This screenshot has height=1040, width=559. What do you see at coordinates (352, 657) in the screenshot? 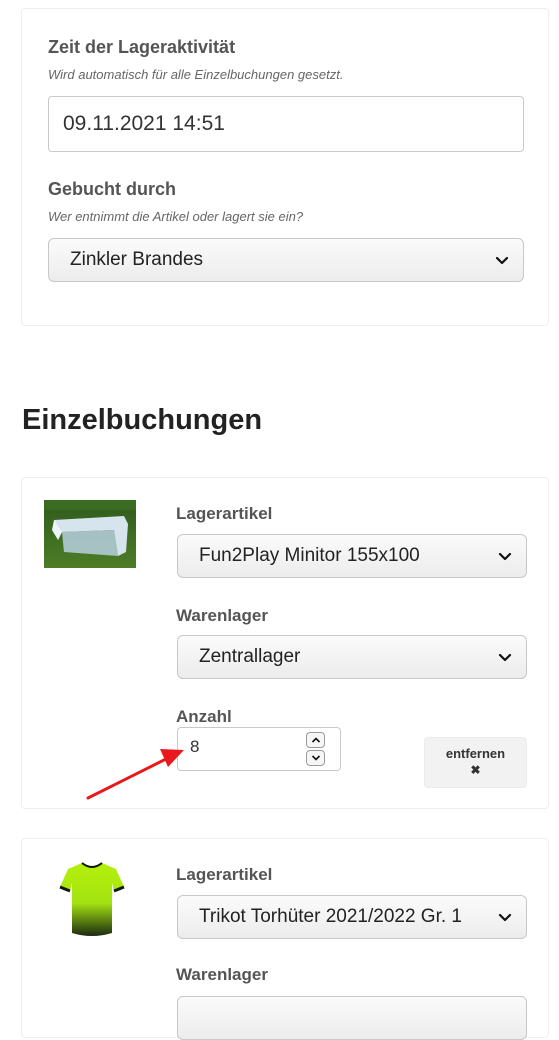
I see `warehouse-select: Zentrallager` at bounding box center [352, 657].